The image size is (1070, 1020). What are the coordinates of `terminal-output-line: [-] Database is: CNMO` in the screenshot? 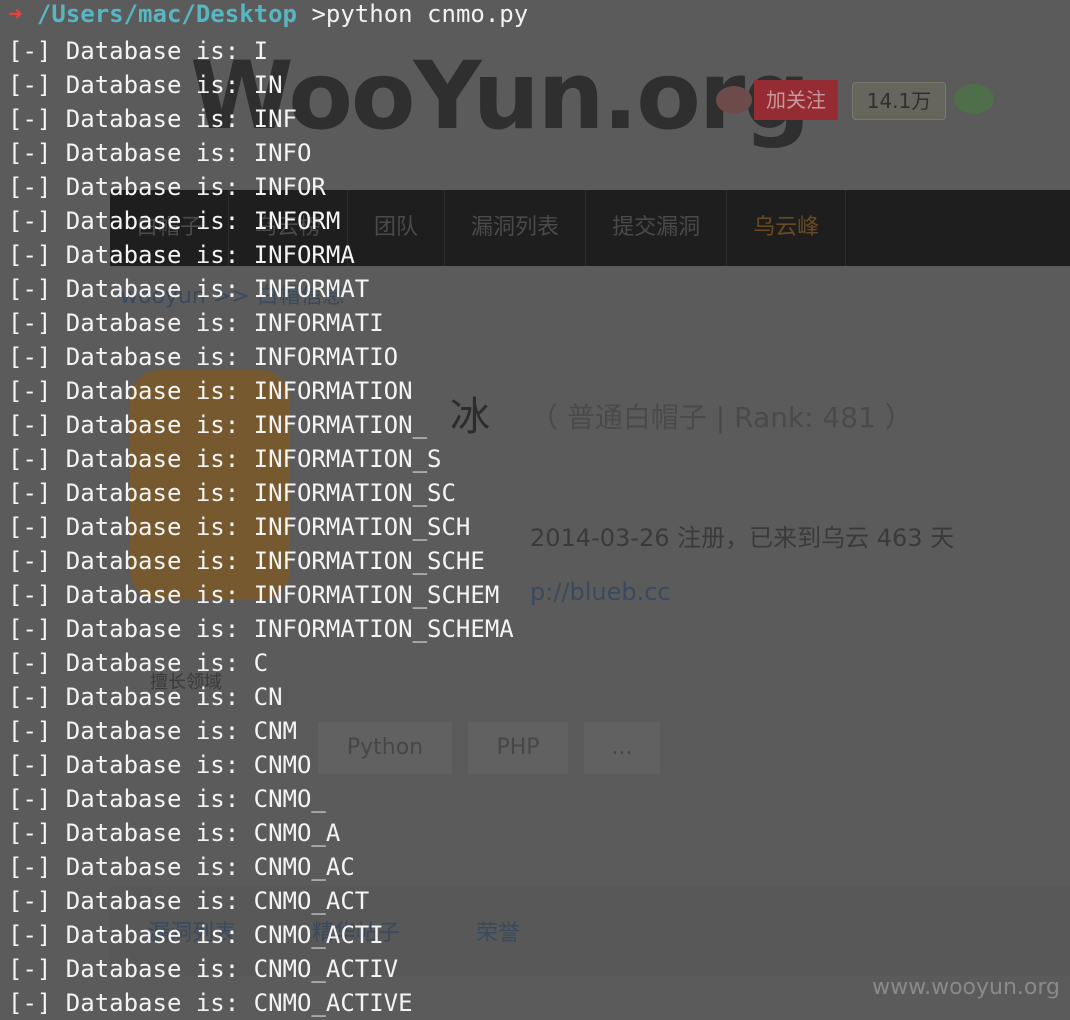 It's located at (160, 765).